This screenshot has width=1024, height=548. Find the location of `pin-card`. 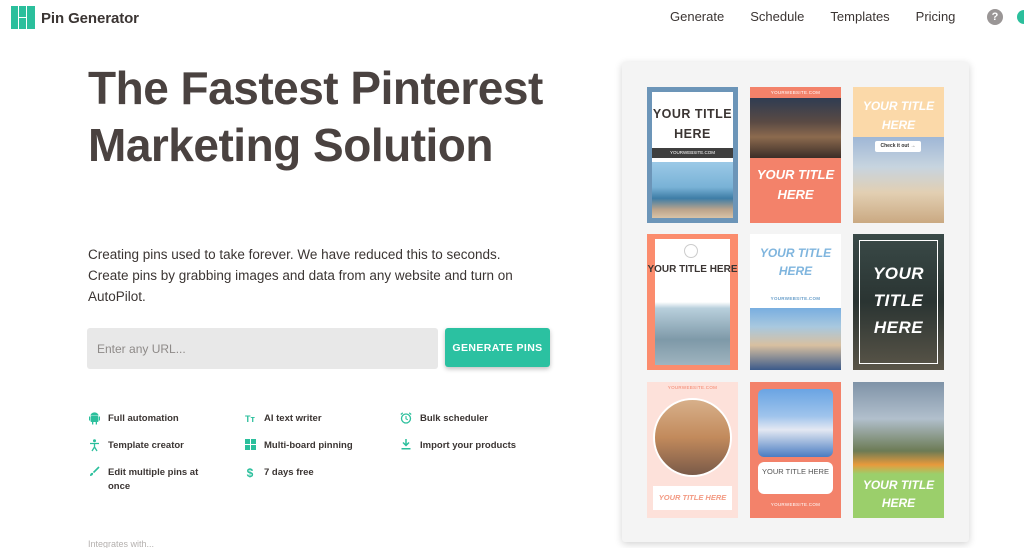

pin-card is located at coordinates (692, 302).